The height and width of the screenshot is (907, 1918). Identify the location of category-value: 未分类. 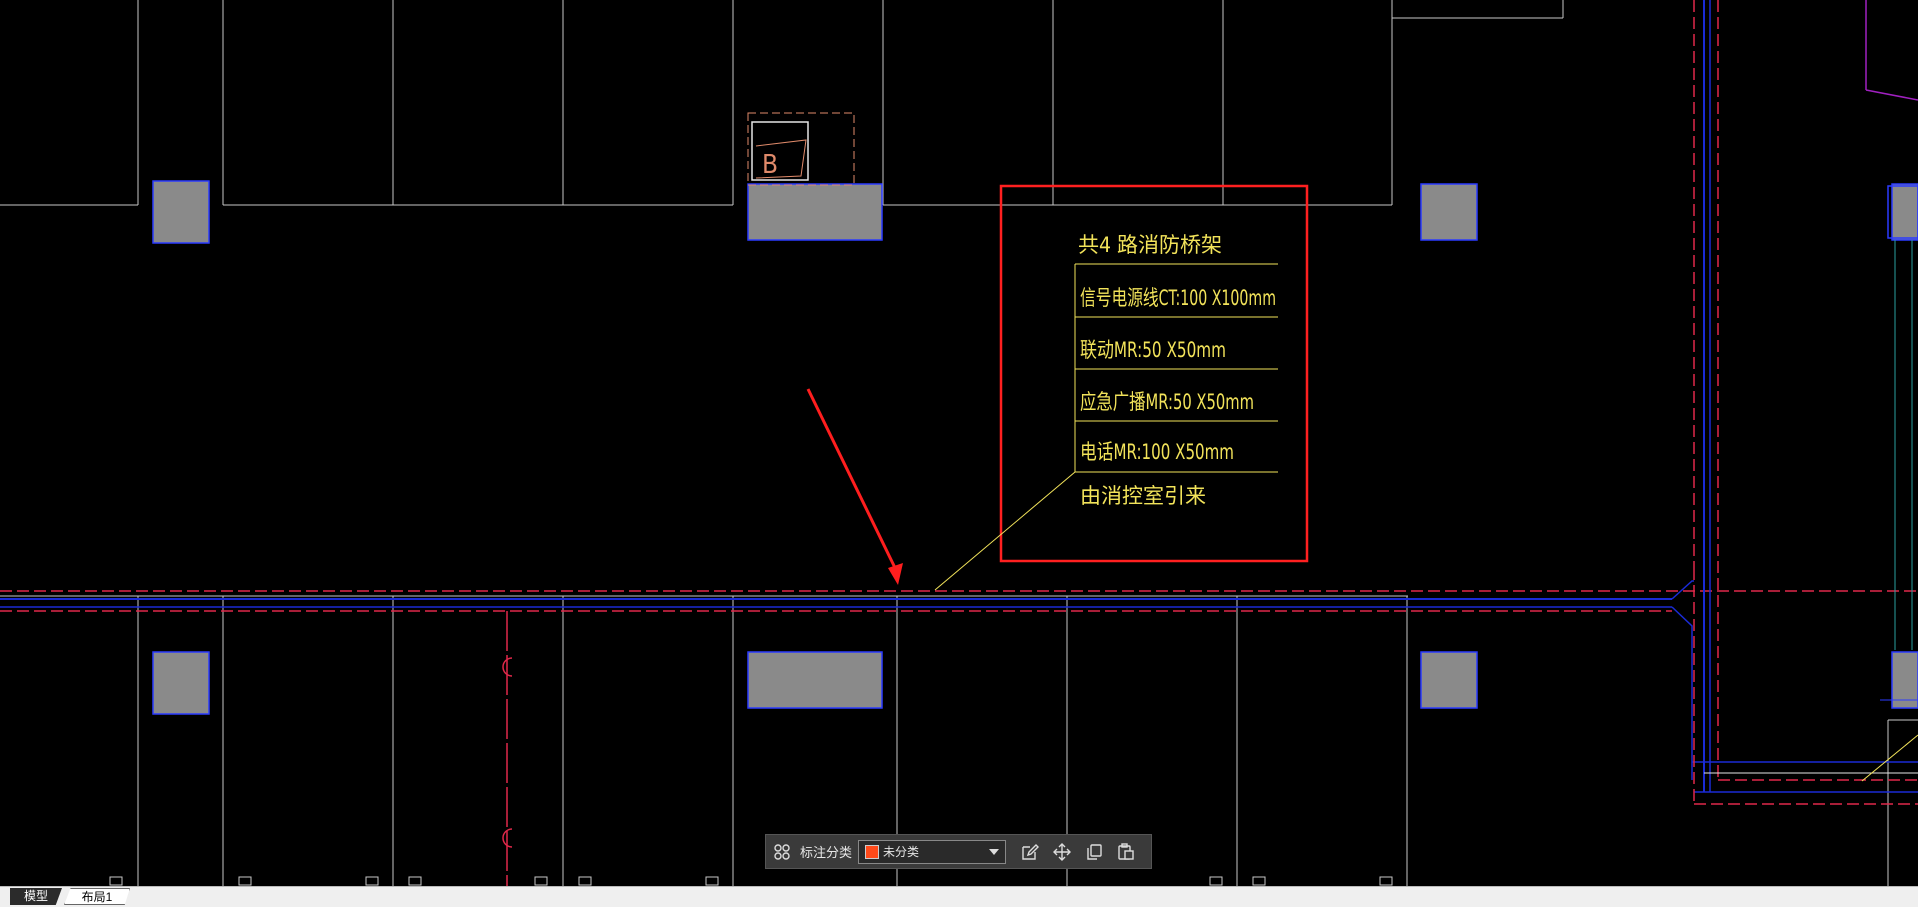
(901, 852).